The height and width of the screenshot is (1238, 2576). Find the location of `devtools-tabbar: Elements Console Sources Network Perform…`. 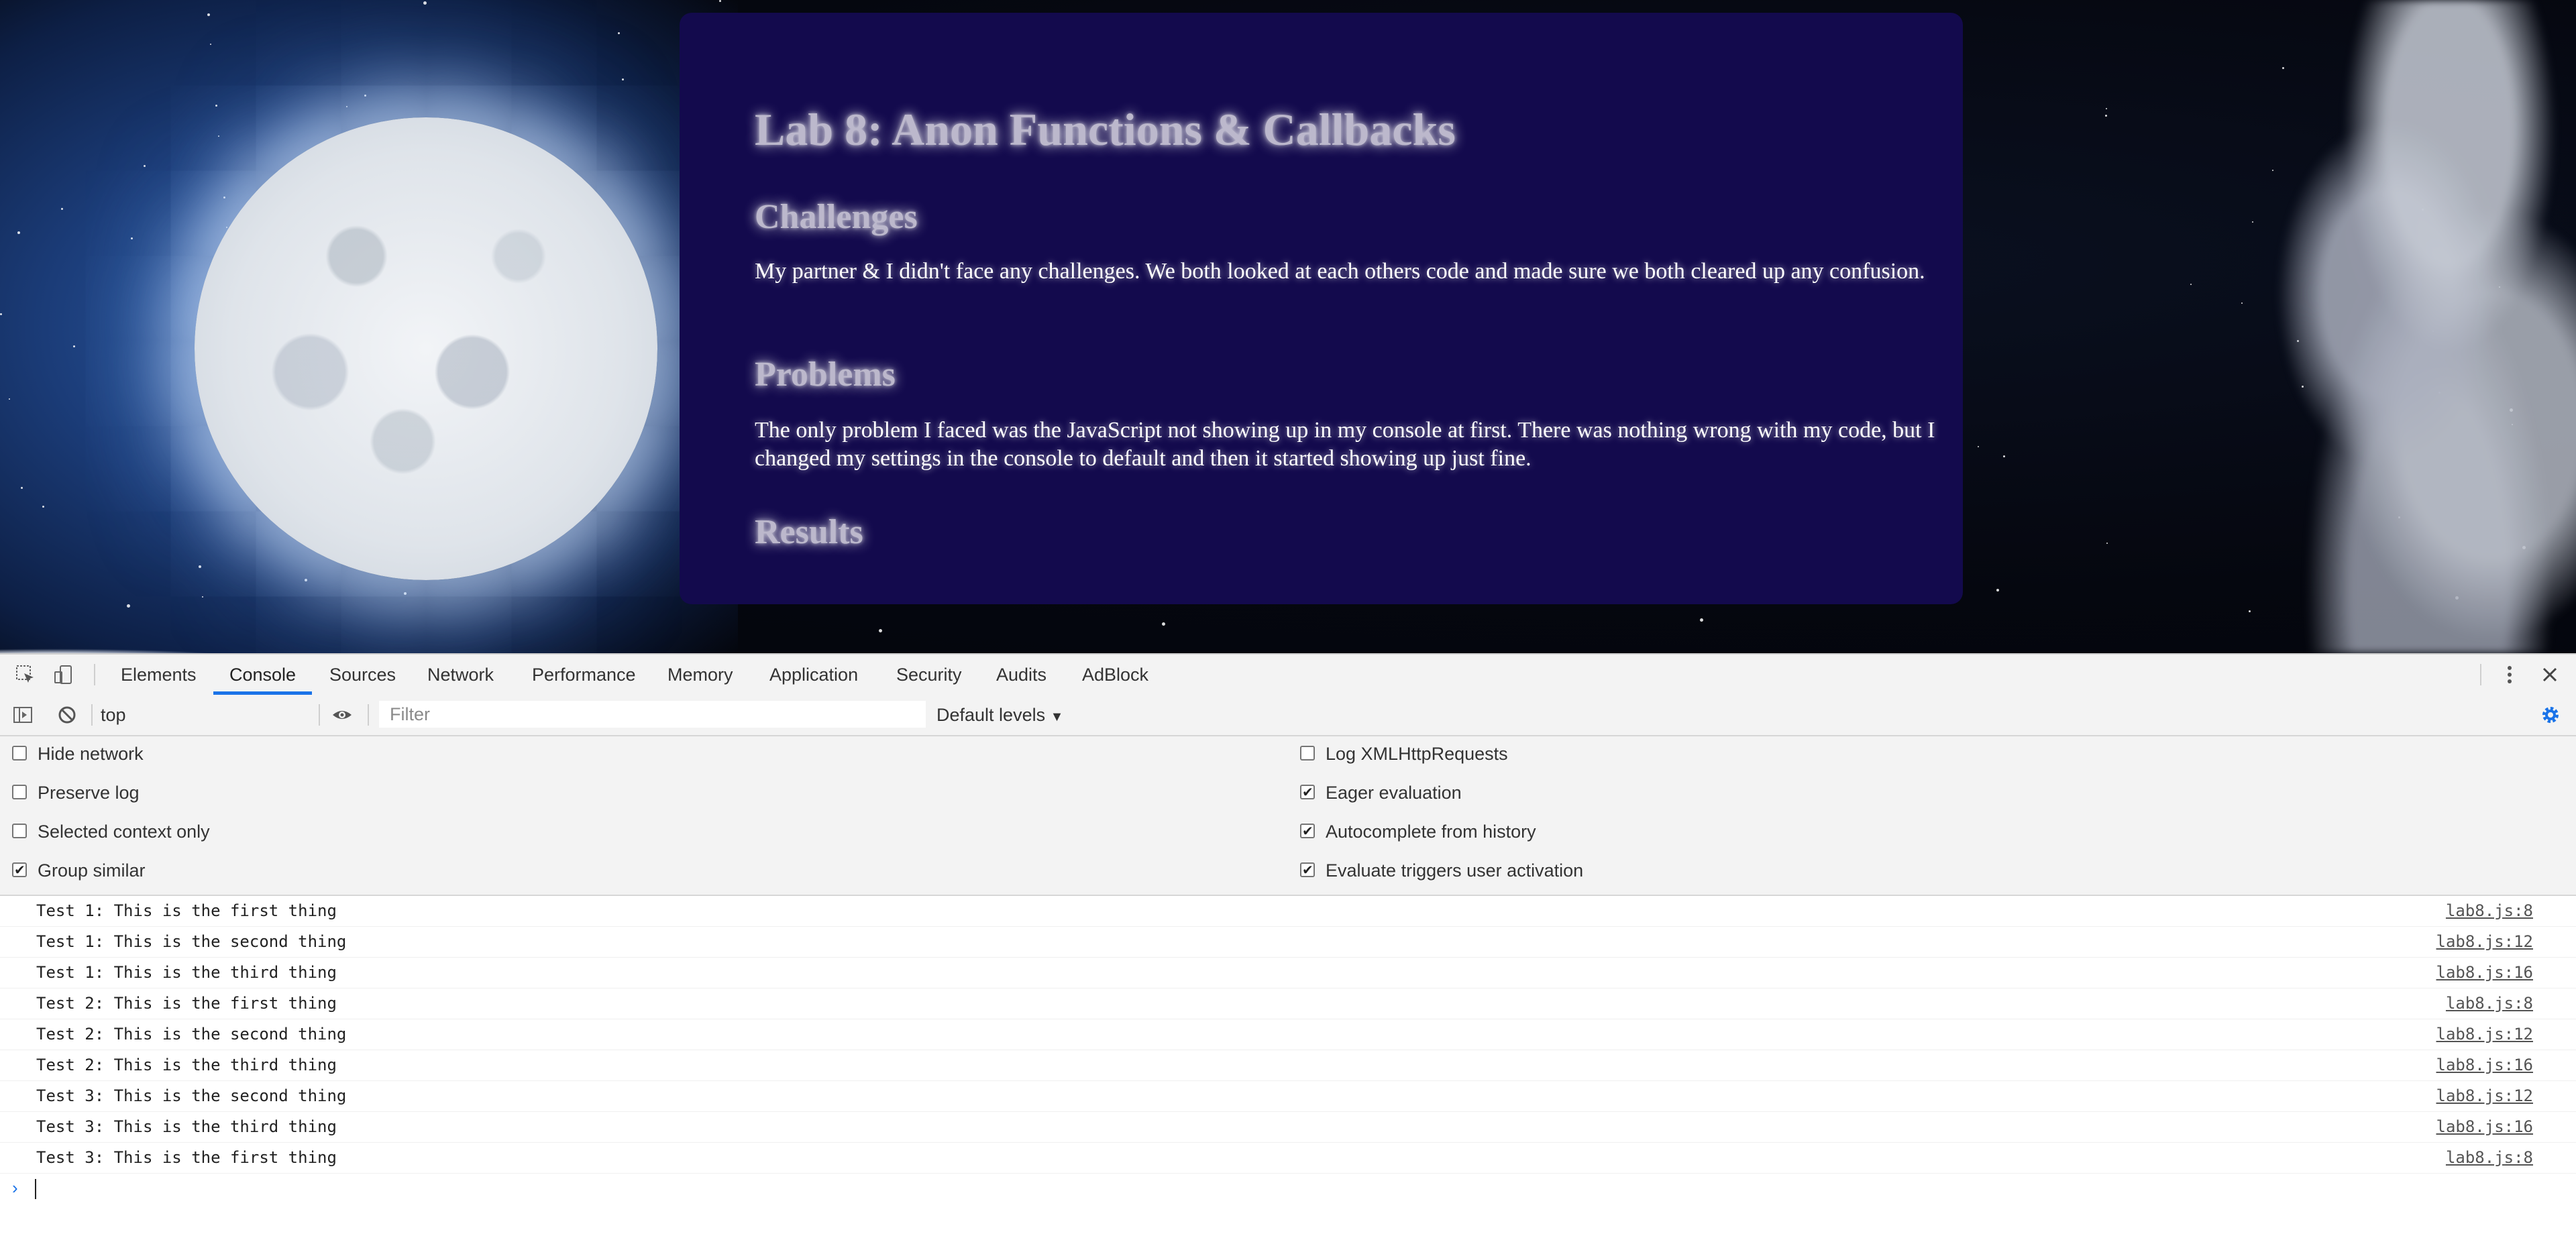

devtools-tabbar: Elements Console Sources Network Perform… is located at coordinates (1288, 675).